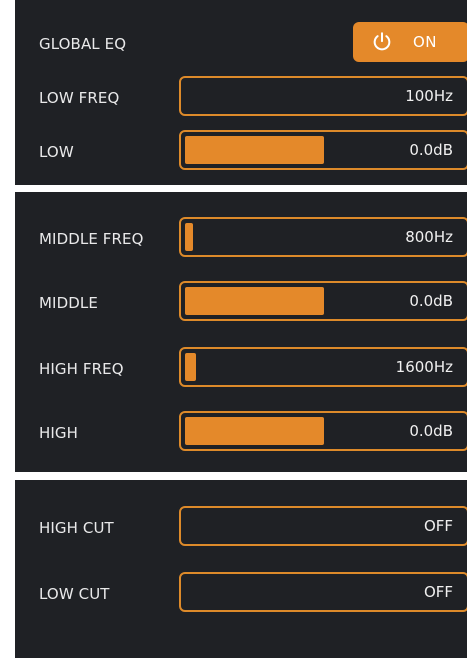 The image size is (467, 658). Describe the element at coordinates (438, 526) in the screenshot. I see `high-cut-value: OFF` at that location.